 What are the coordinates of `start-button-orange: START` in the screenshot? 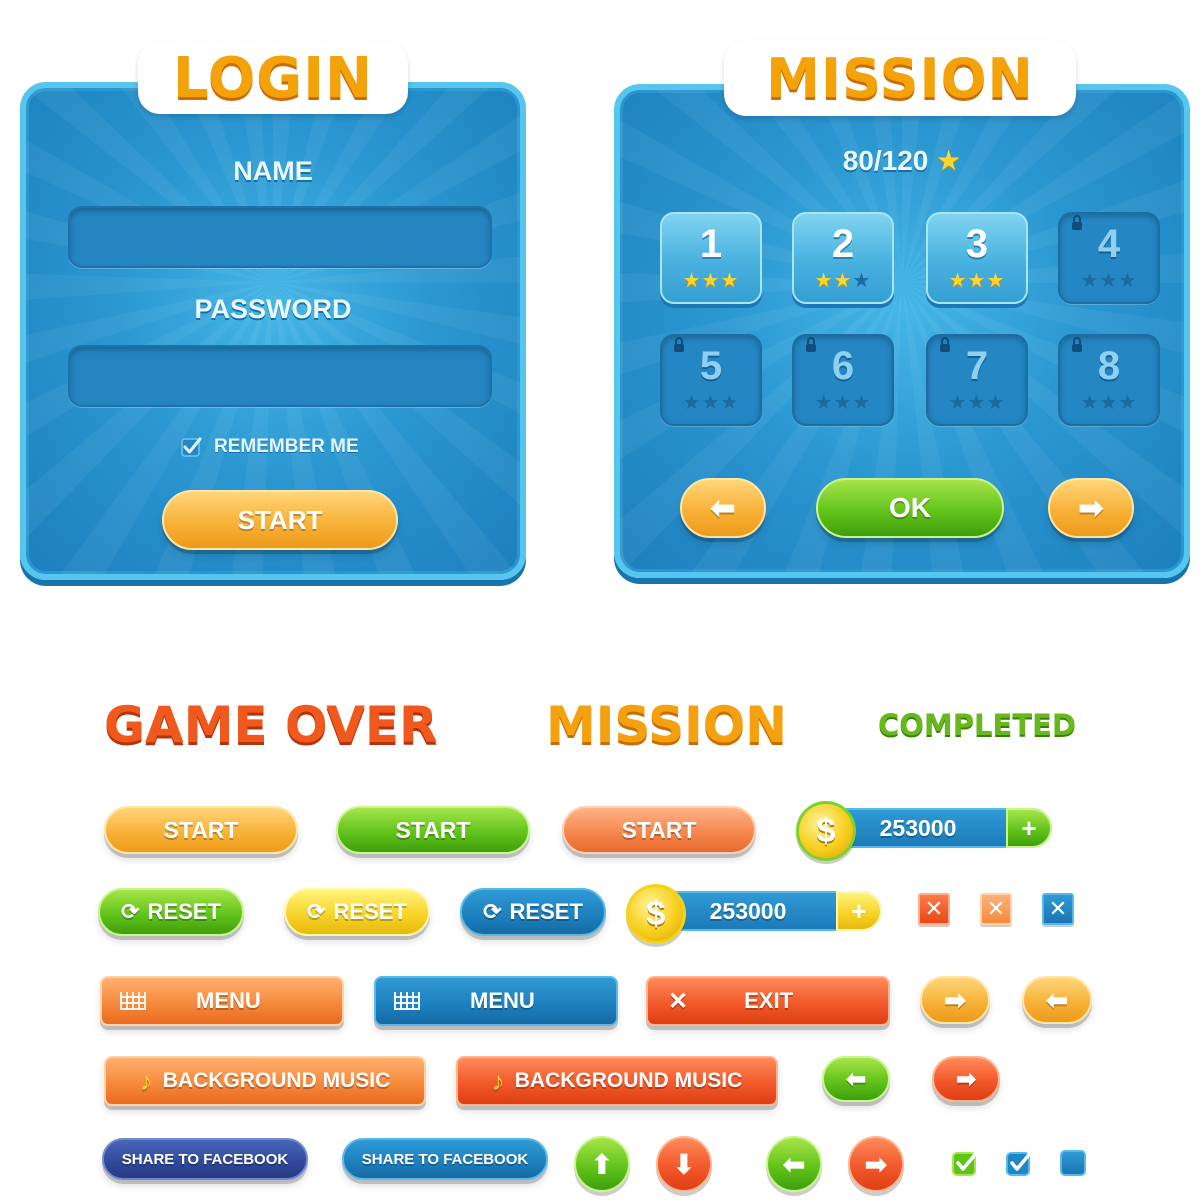 It's located at (201, 830).